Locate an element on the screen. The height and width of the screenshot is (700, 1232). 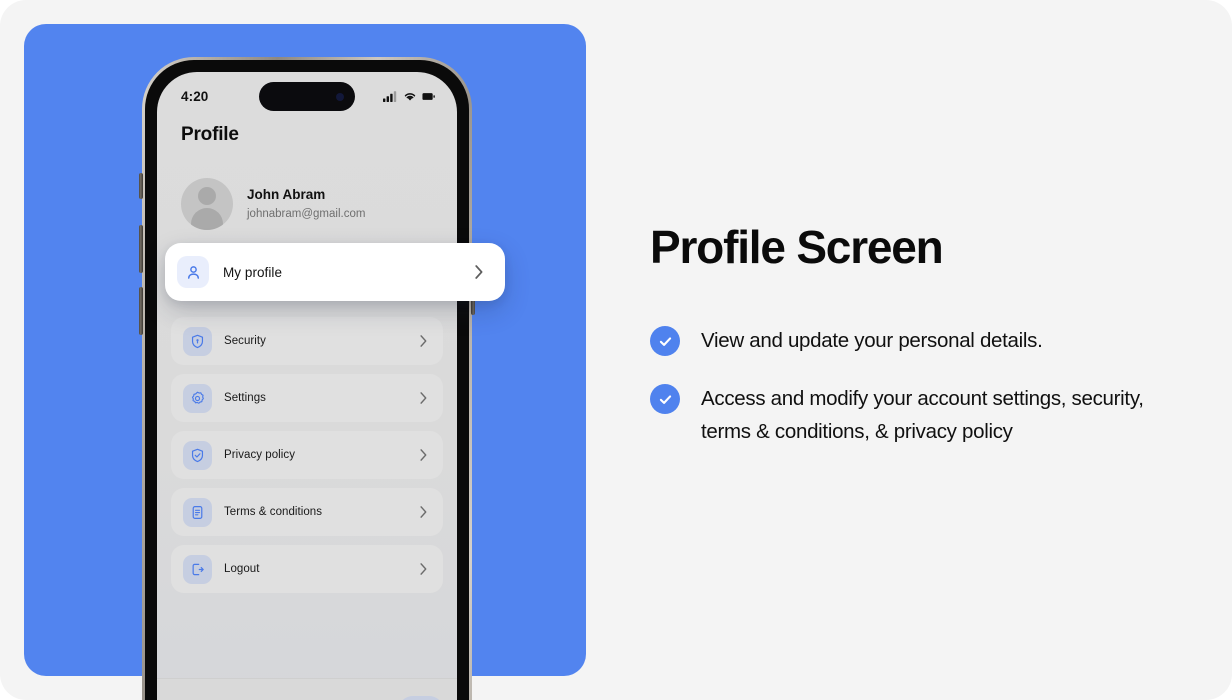
tab-chart is located at coordinates (307, 698).